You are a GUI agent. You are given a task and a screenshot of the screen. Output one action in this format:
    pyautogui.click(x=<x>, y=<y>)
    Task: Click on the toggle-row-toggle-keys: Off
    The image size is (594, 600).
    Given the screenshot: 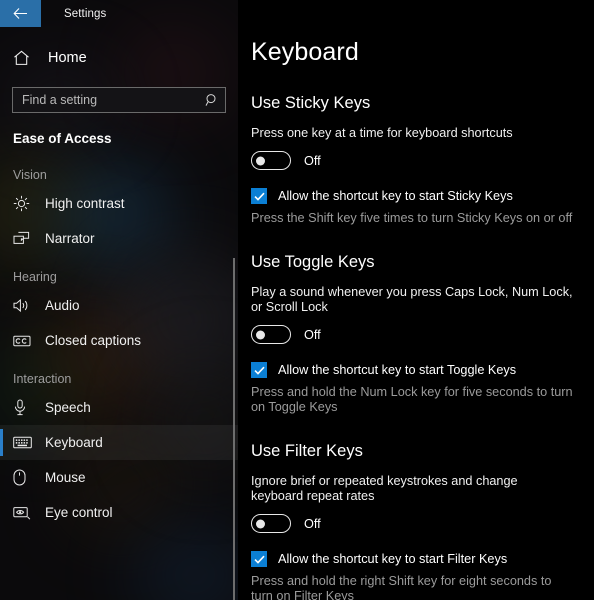 What is the action you would take?
    pyautogui.click(x=422, y=334)
    